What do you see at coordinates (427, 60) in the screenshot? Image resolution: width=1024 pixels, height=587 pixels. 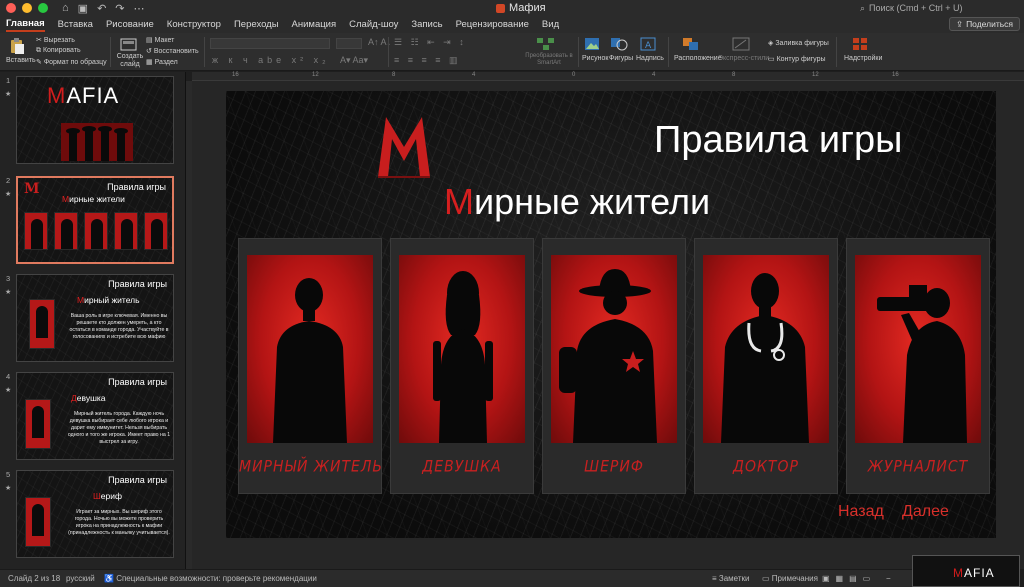 I see `align-buttons: ≡ ≡ ≡ ≡ ▥` at bounding box center [427, 60].